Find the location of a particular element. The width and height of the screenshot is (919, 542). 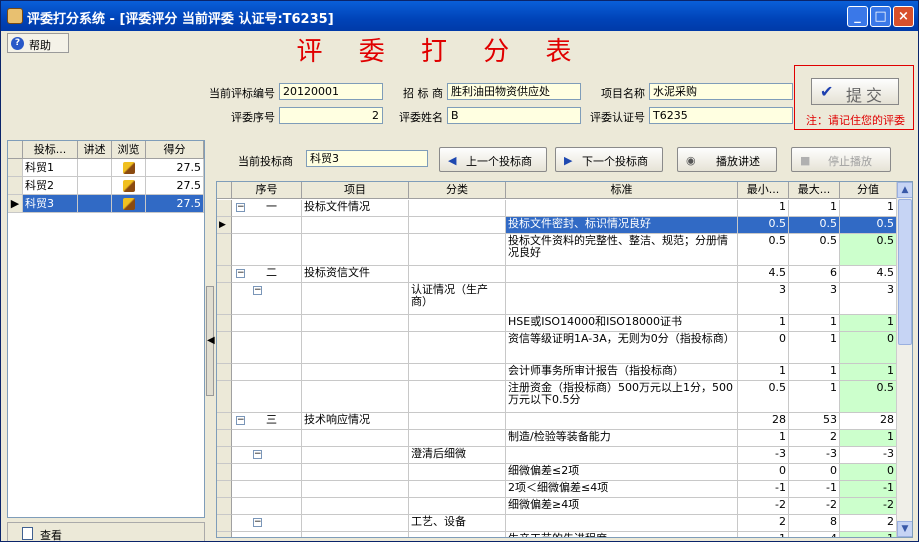

score-cell: 28 is located at coordinates (868, 421).